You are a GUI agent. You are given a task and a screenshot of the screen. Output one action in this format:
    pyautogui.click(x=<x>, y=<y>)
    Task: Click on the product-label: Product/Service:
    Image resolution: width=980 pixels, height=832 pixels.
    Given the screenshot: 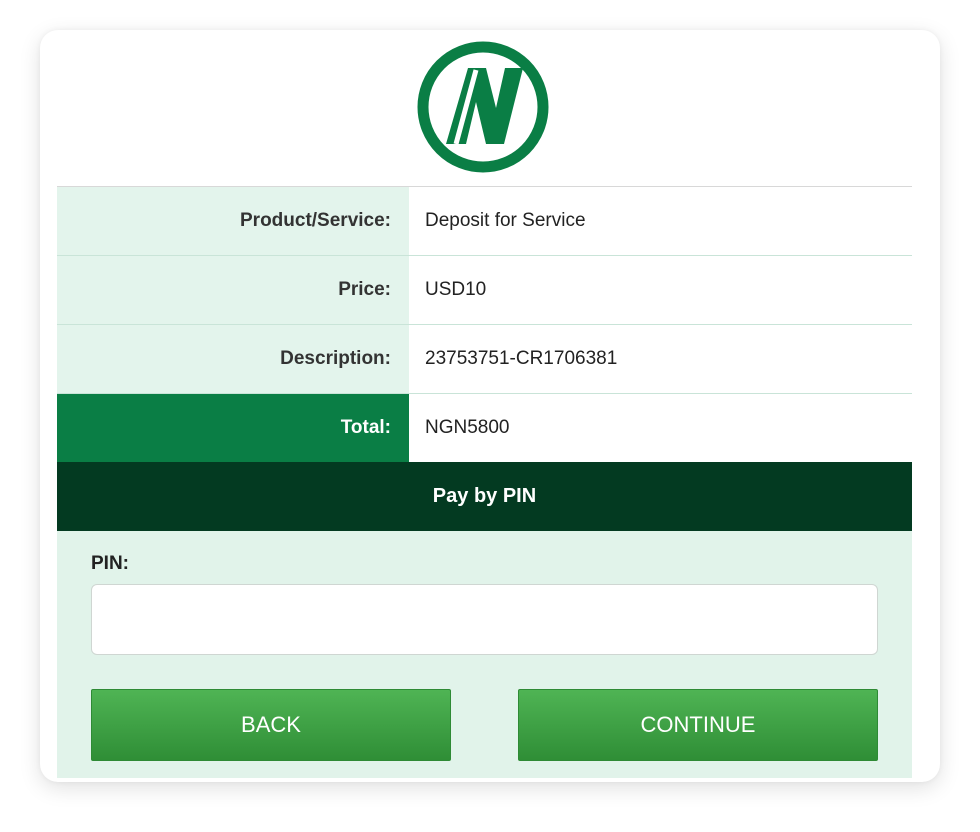 What is the action you would take?
    pyautogui.click(x=233, y=221)
    